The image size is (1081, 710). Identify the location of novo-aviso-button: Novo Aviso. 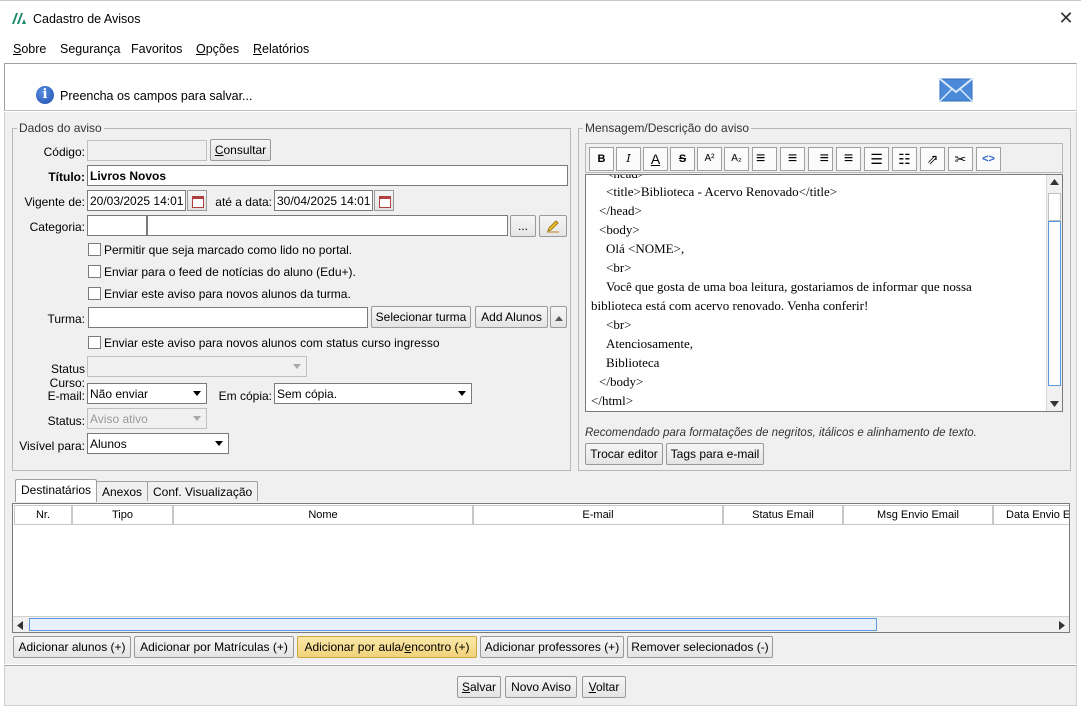
(541, 687).